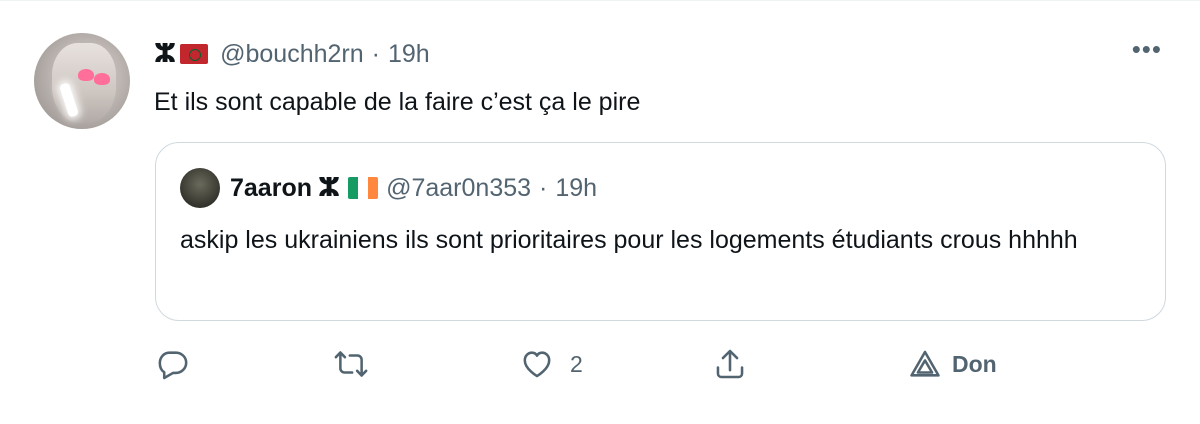  I want to click on reply-button, so click(173, 364).